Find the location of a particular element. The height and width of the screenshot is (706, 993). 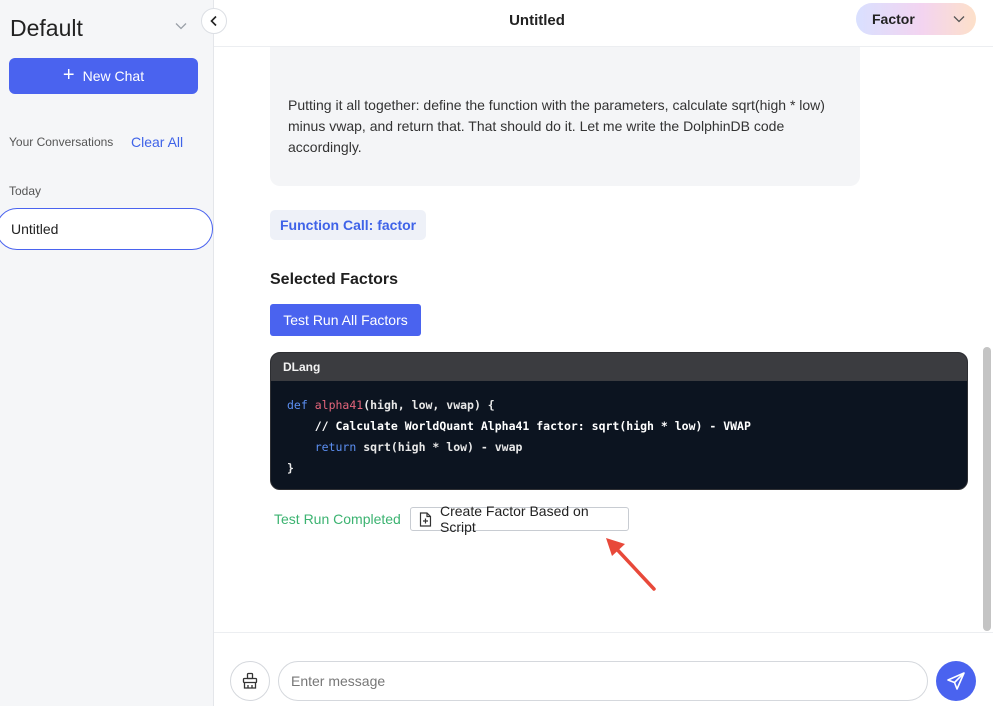

send-icon is located at coordinates (956, 681).